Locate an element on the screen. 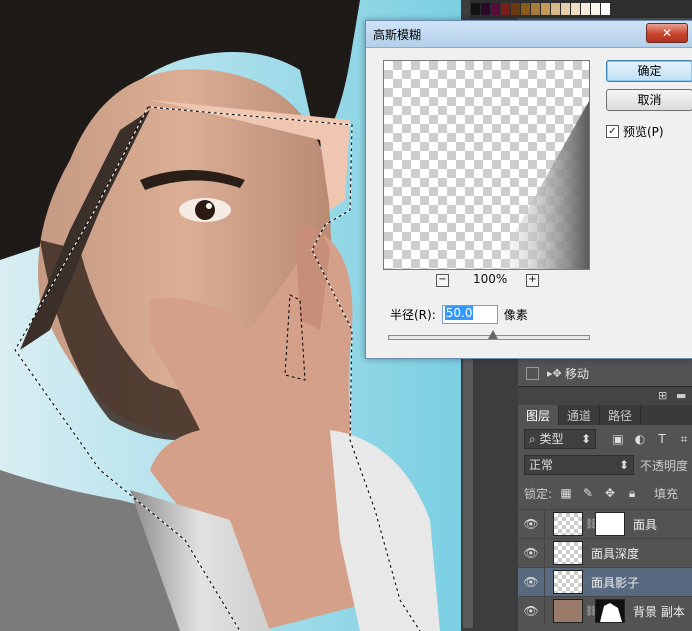 The image size is (692, 631). swatches-panel is located at coordinates (581, 9).